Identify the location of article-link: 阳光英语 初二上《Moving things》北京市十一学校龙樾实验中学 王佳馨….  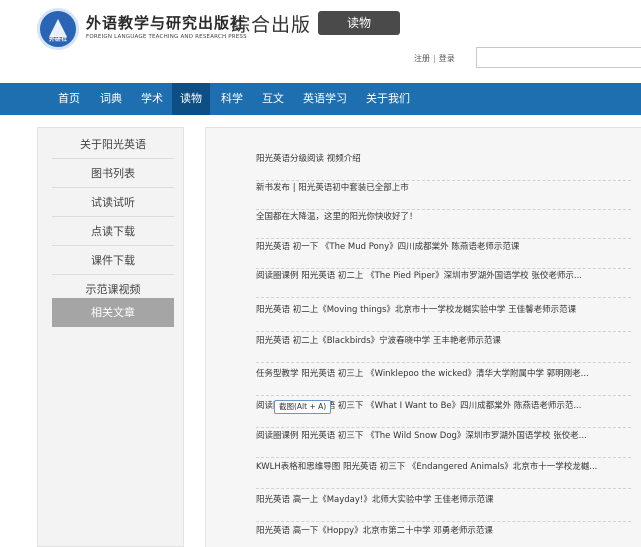
(443, 317).